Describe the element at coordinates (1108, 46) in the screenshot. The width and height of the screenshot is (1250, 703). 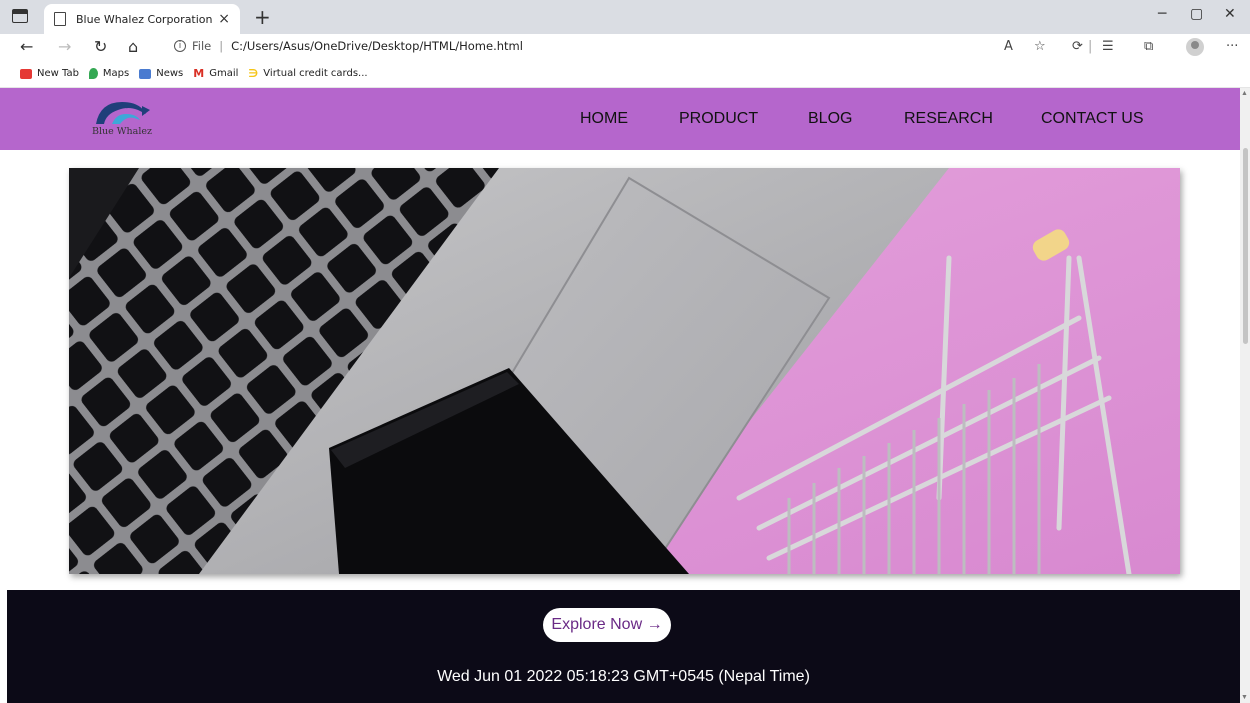
I see `favorites-icon: ☰` at that location.